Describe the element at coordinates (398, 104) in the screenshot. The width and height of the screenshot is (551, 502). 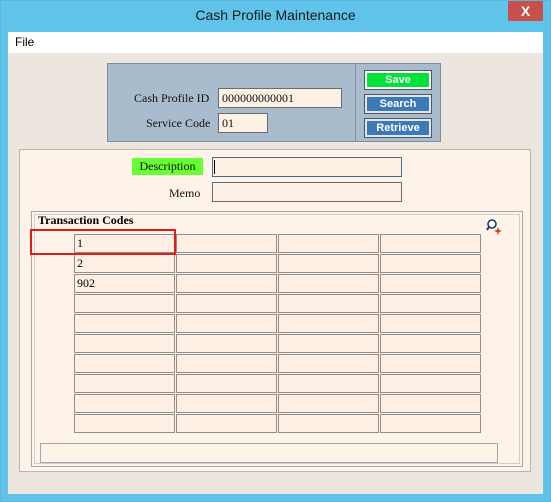
I see `search-button: Search` at that location.